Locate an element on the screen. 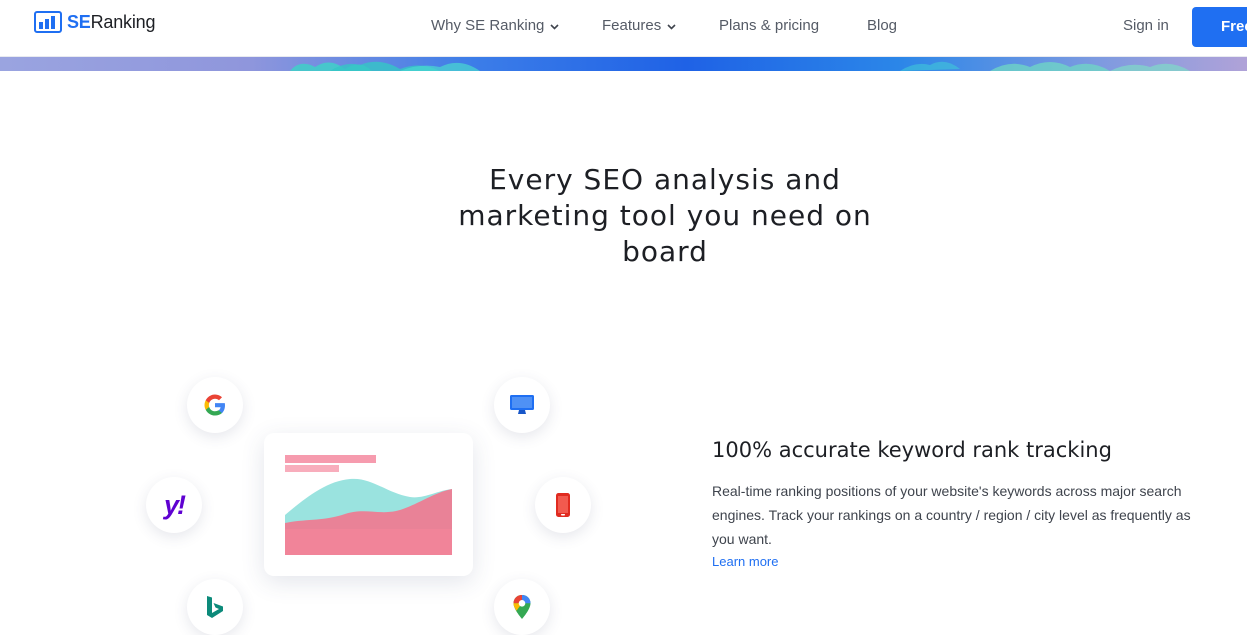  learn-more-link: Learn more is located at coordinates (745, 561).